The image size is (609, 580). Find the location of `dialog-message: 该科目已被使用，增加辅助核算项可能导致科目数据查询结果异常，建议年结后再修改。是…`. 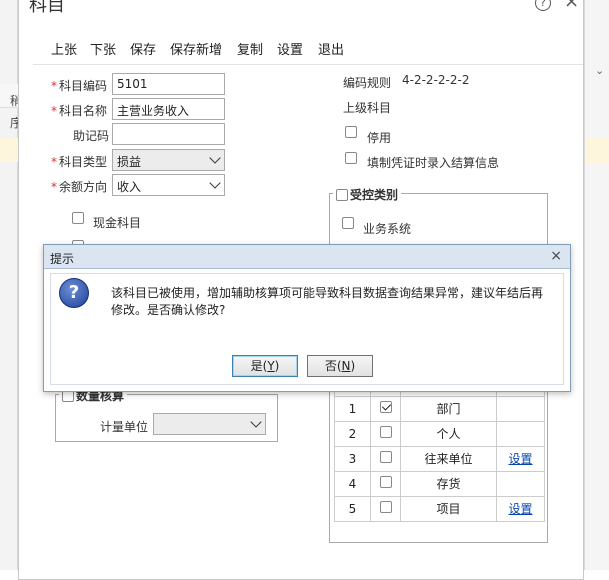

dialog-message: 该科目已被使用，增加辅助核算项可能导致科目数据查询结果异常，建议年结后再修改。是… is located at coordinates (327, 301).